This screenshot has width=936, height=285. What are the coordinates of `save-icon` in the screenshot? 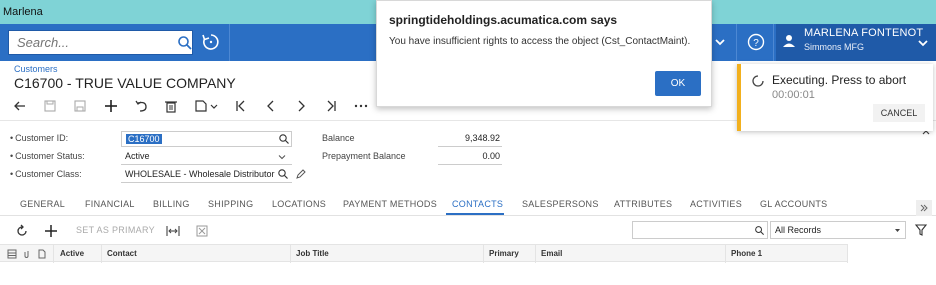 It's located at (50, 106).